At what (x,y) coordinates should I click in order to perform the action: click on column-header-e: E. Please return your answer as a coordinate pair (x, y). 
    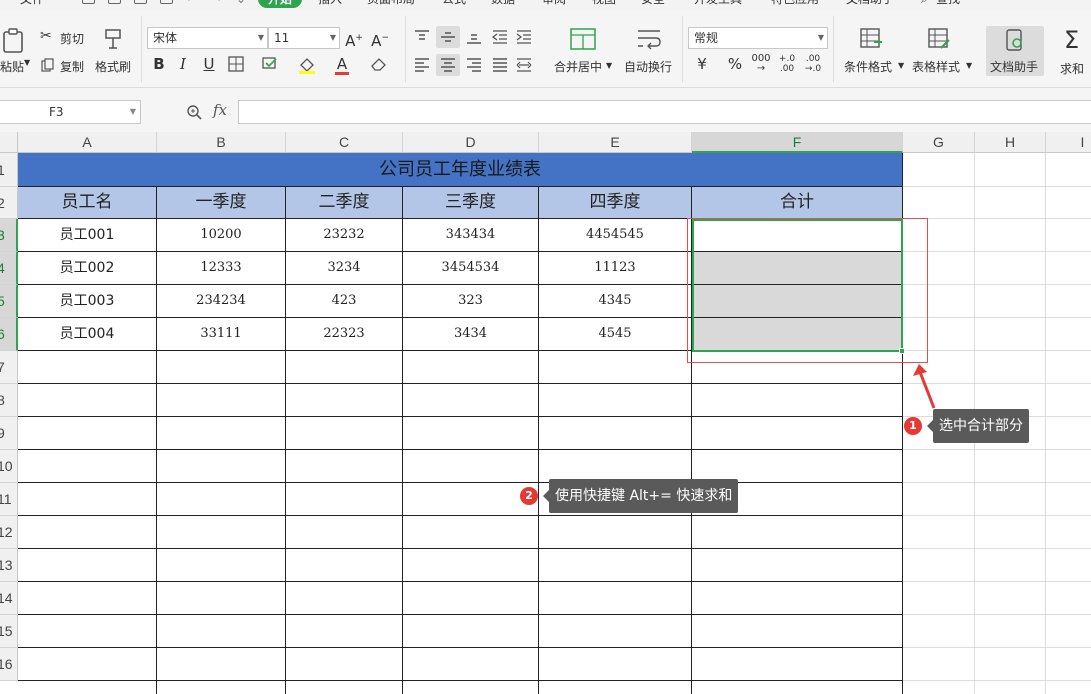
    Looking at the image, I should click on (615, 142).